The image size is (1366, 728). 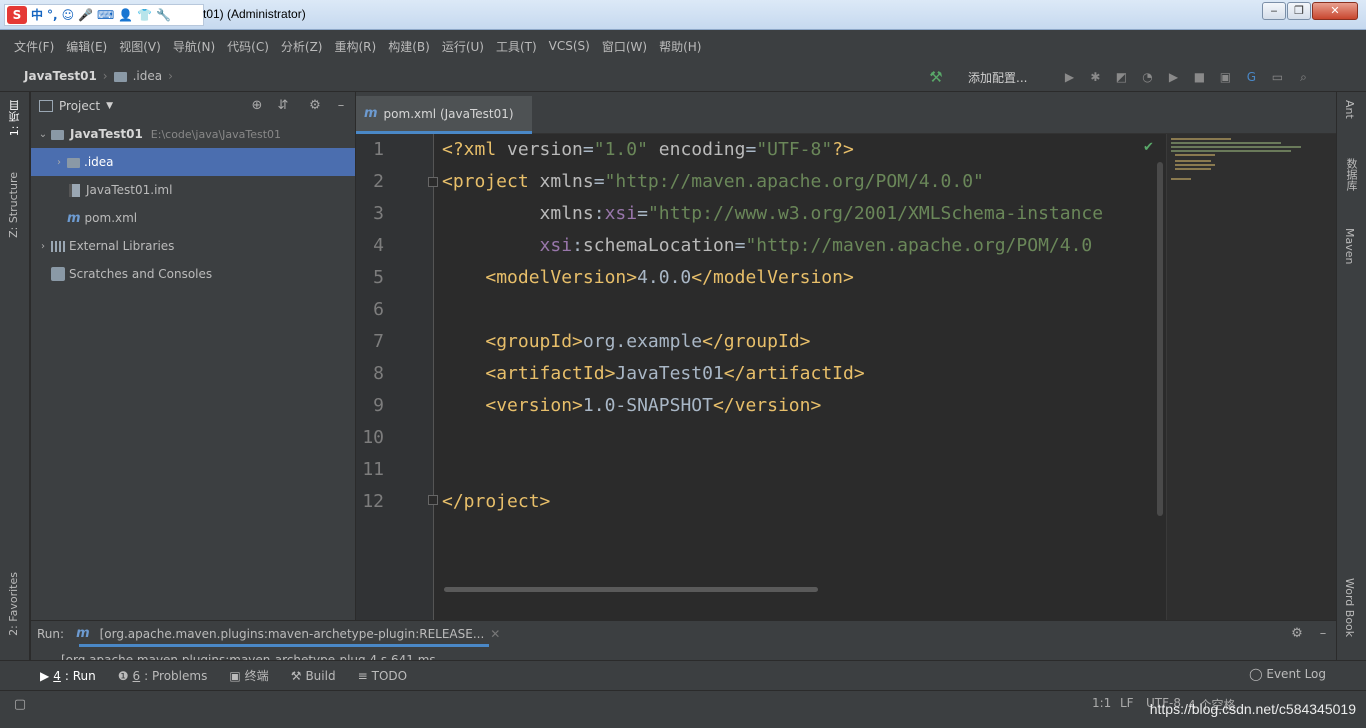 I want to click on code-token: xmlns, so click(x=566, y=213).